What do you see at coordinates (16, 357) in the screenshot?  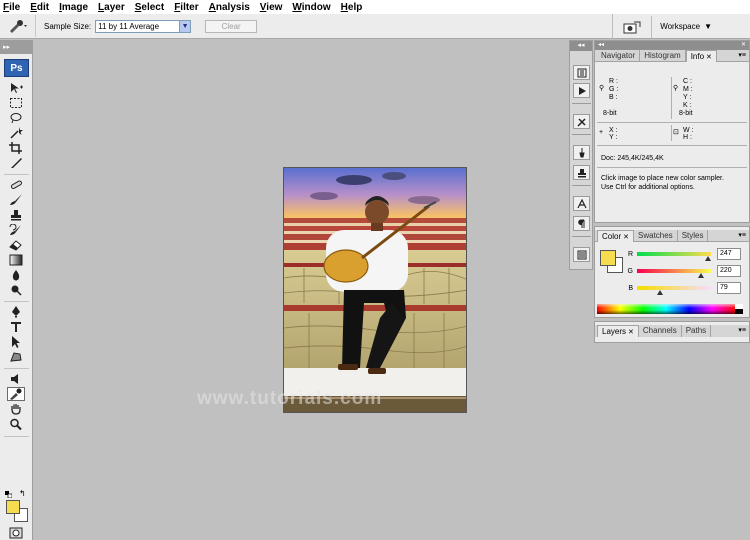 I see `shape-tool` at bounding box center [16, 357].